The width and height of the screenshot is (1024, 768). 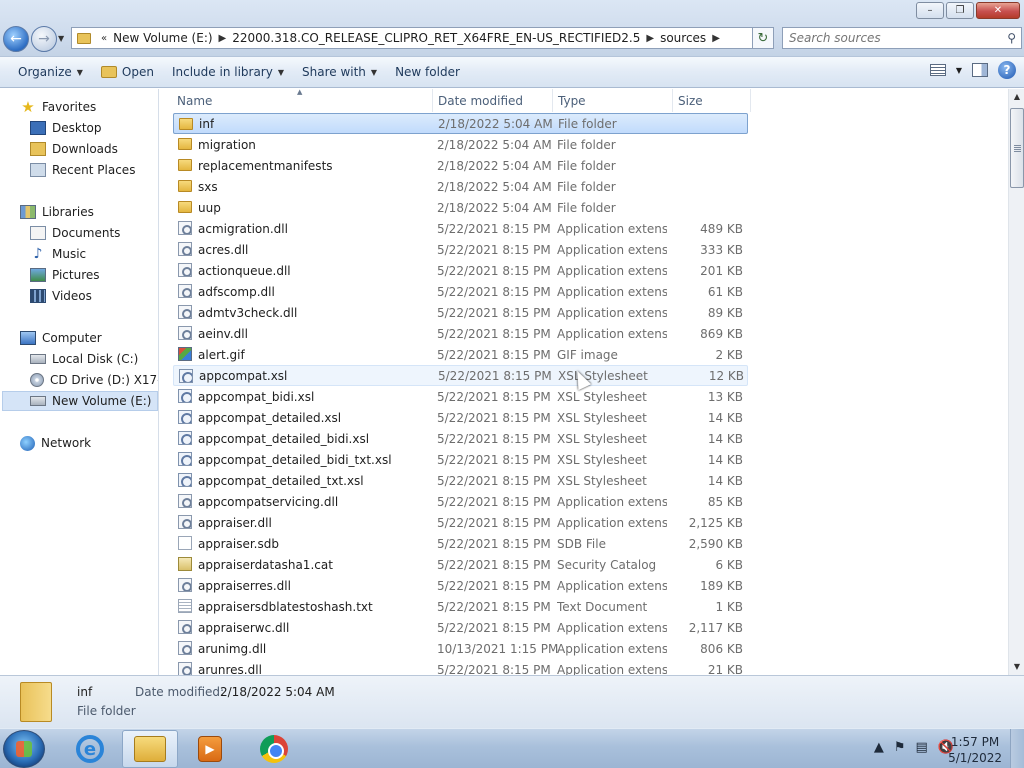 I want to click on search-box: ⚲, so click(x=902, y=38).